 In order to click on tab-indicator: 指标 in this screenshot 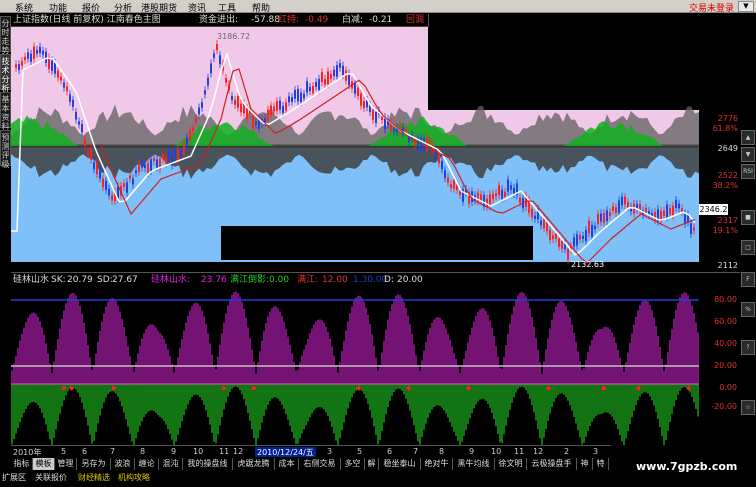, I will do `click(22, 464)`.